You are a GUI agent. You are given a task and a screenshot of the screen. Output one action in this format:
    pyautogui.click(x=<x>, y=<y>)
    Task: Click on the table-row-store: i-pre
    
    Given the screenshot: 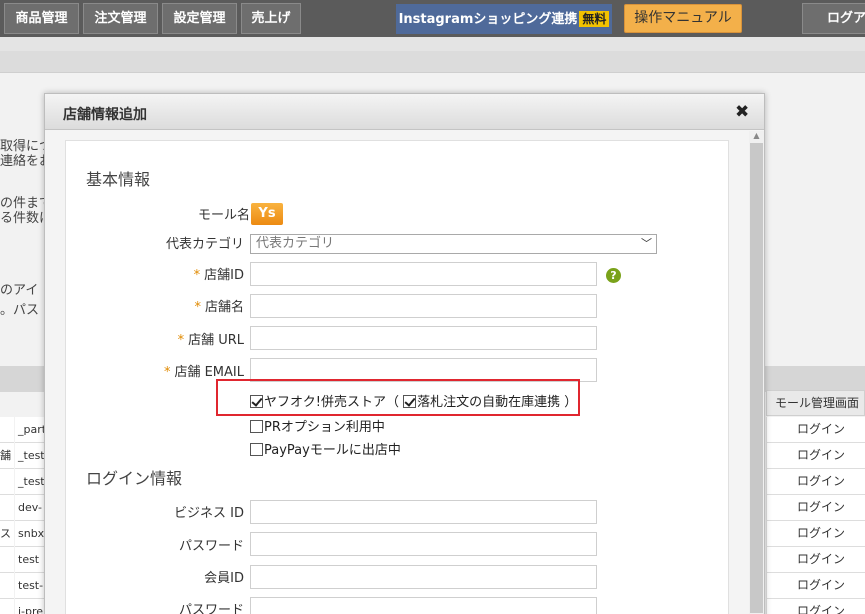 What is the action you would take?
    pyautogui.click(x=29, y=606)
    